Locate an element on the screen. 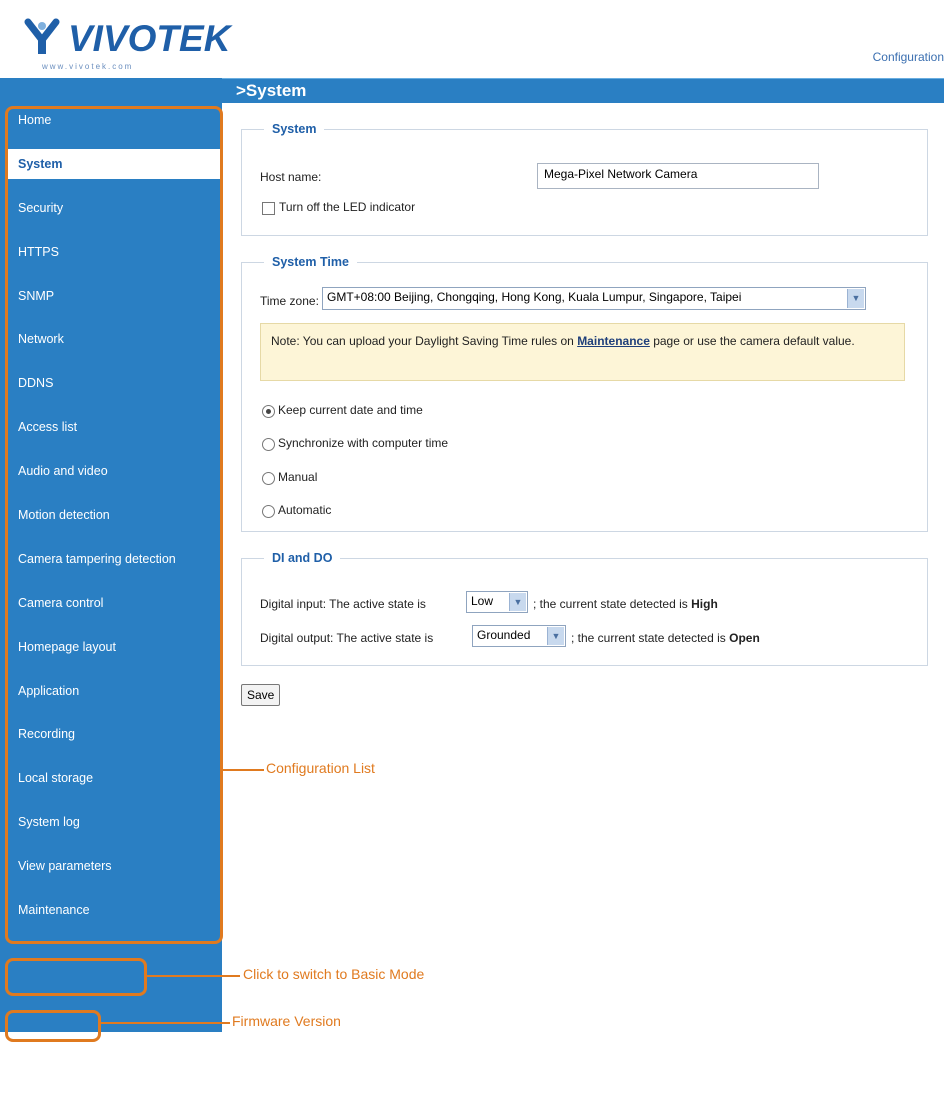  basic-mode-annotation: Click to switch to Basic Mode is located at coordinates (334, 974).